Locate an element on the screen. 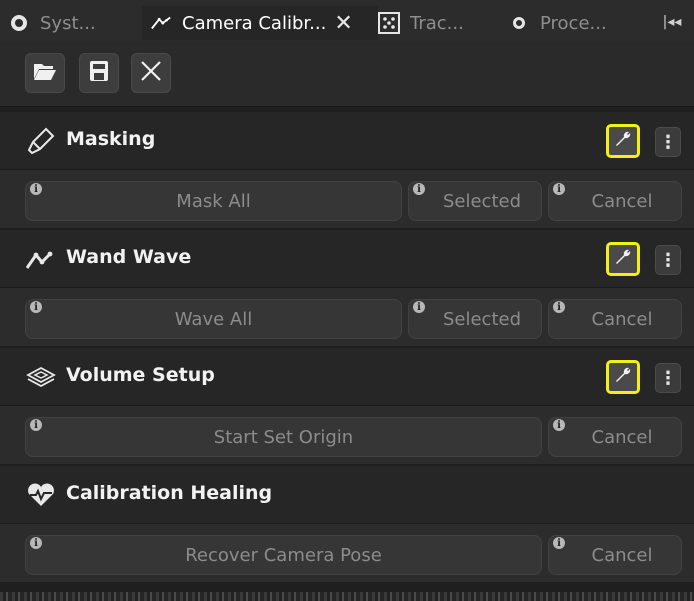  tab-camera-calibration: Camera Calibr... ✕ is located at coordinates (260, 23).